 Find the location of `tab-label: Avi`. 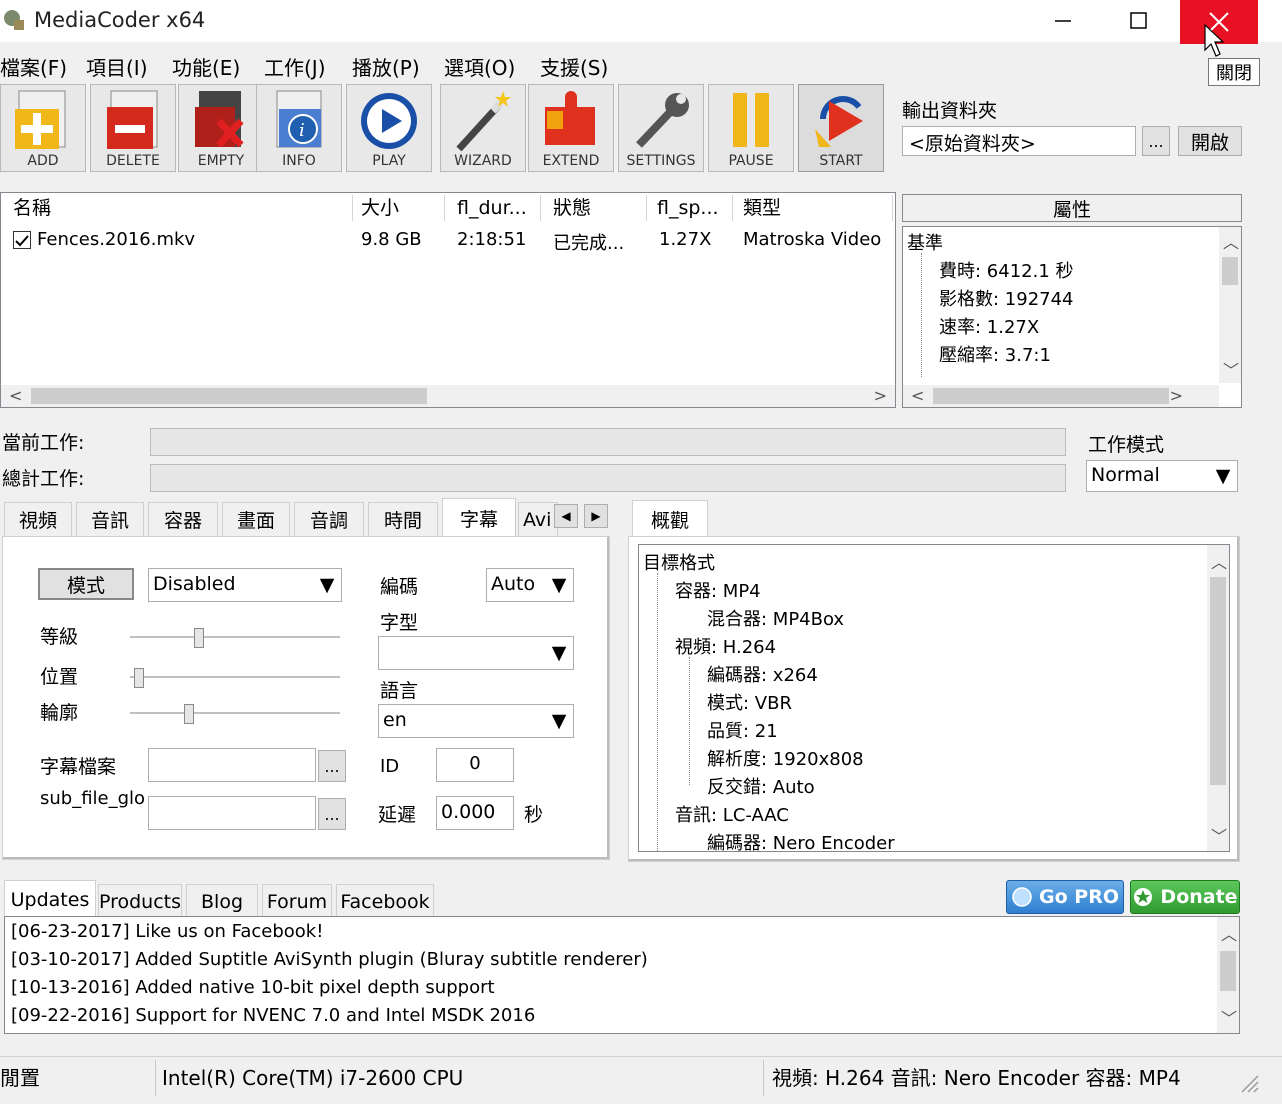

tab-label: Avi is located at coordinates (537, 519).